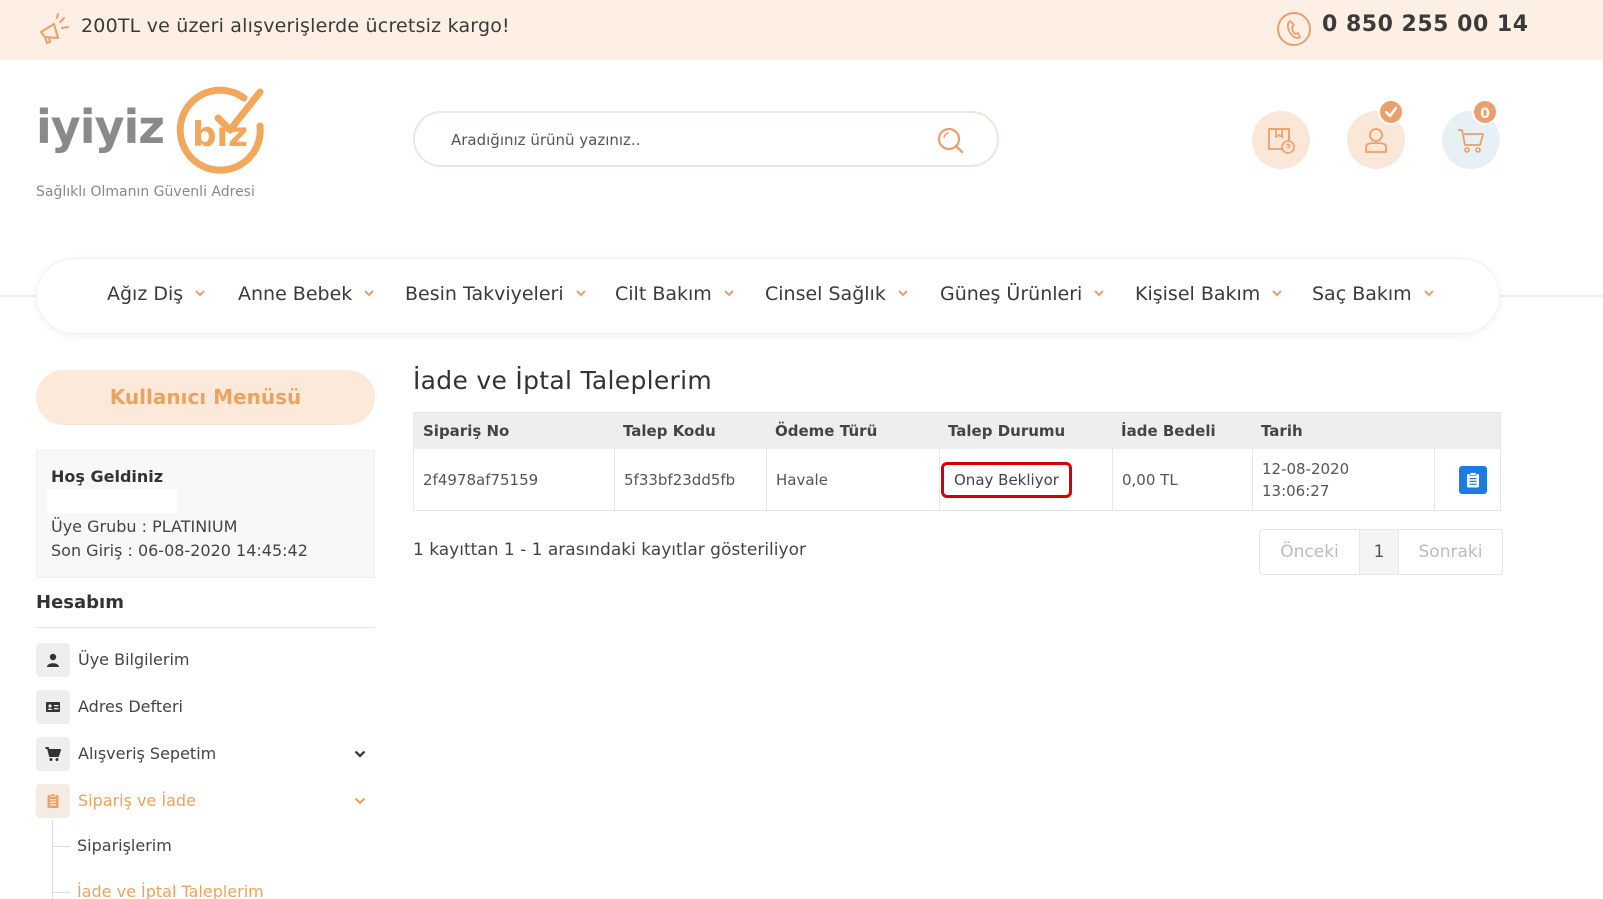  I want to click on nav-item-cinsel-saglik: Cinsel Sağlık, so click(836, 294).